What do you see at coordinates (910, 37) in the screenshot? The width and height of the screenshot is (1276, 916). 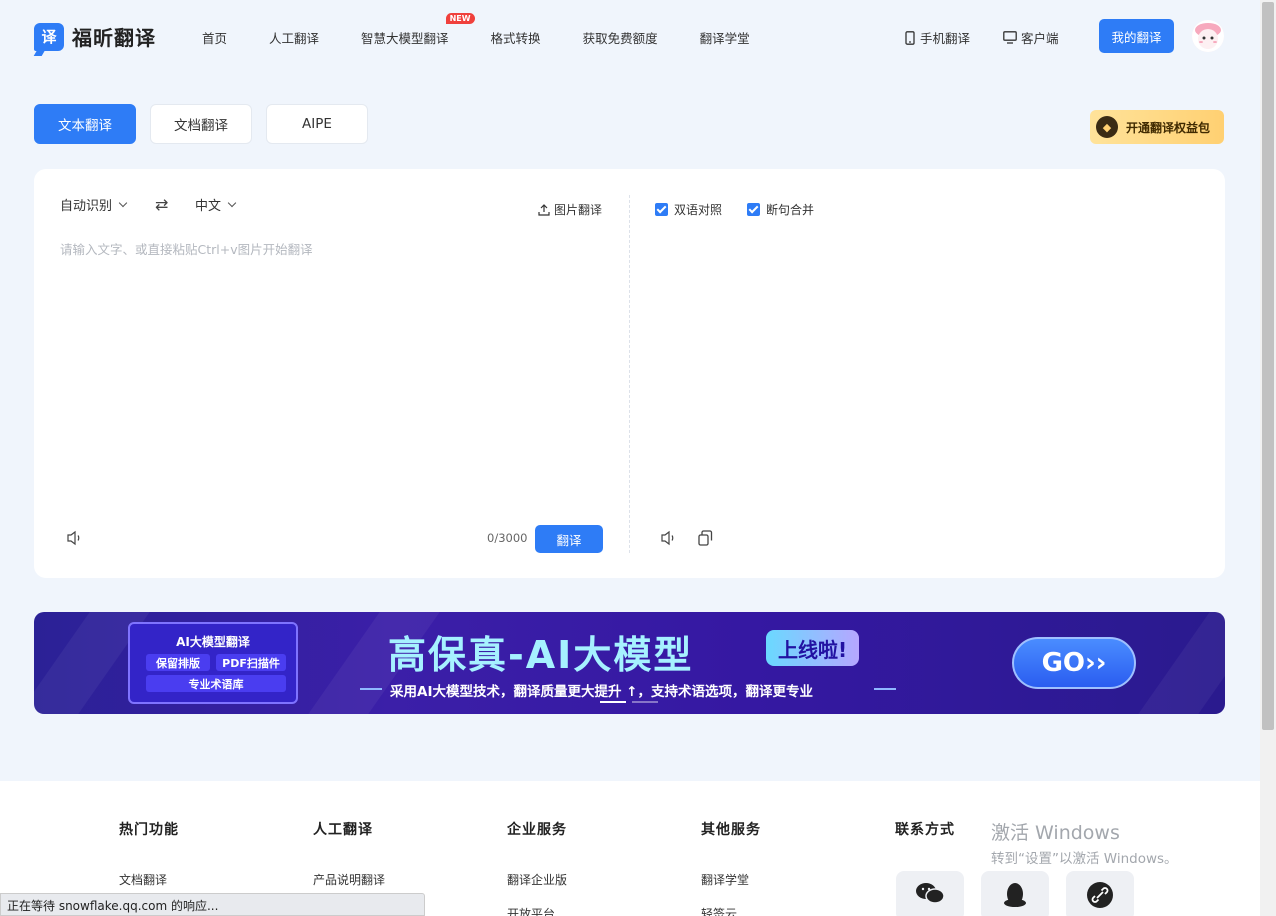 I see `phone-icon` at bounding box center [910, 37].